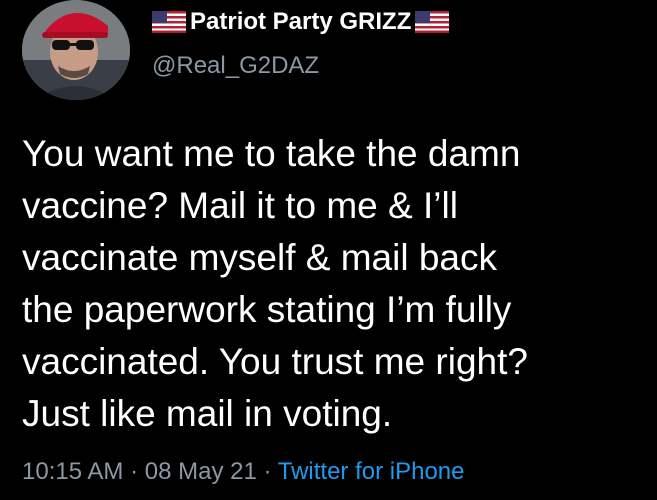  I want to click on tweet-text-line: Just like mail in voting., so click(207, 413).